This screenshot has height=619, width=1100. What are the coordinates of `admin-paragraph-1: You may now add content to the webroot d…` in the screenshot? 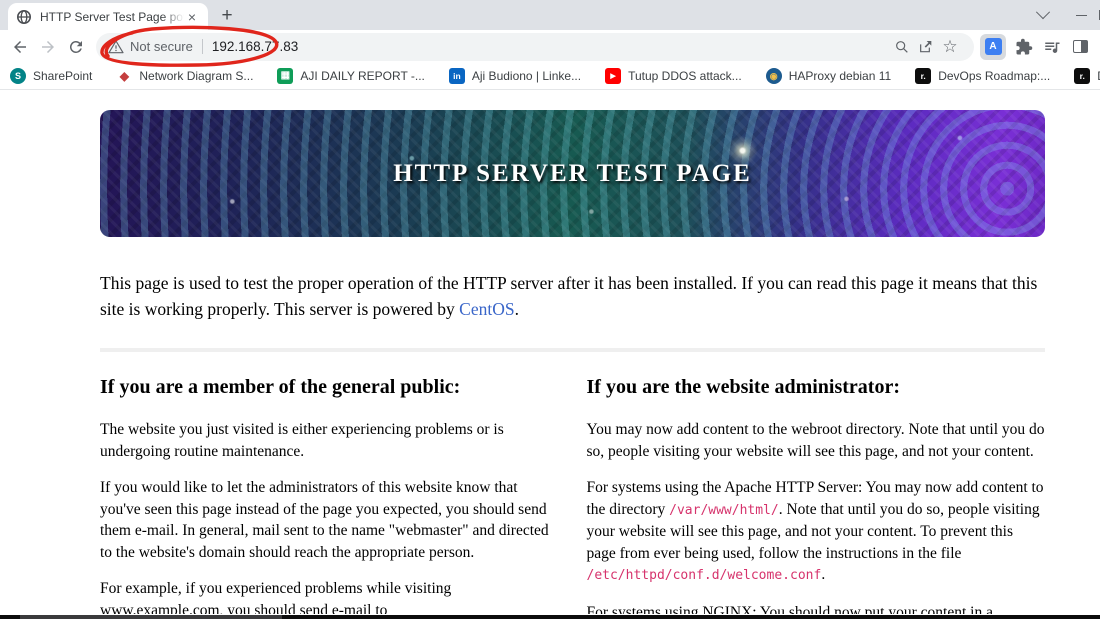 It's located at (815, 440).